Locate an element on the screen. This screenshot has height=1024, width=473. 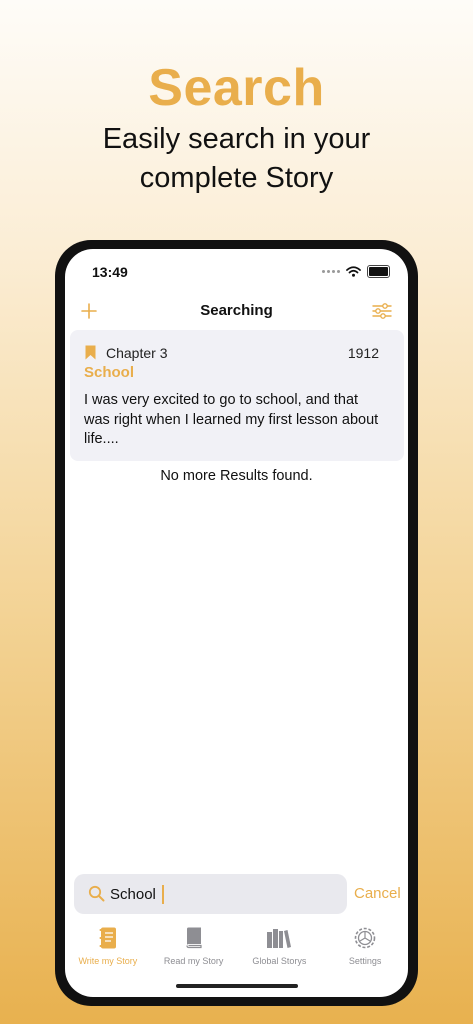
result-title: School is located at coordinates (109, 372).